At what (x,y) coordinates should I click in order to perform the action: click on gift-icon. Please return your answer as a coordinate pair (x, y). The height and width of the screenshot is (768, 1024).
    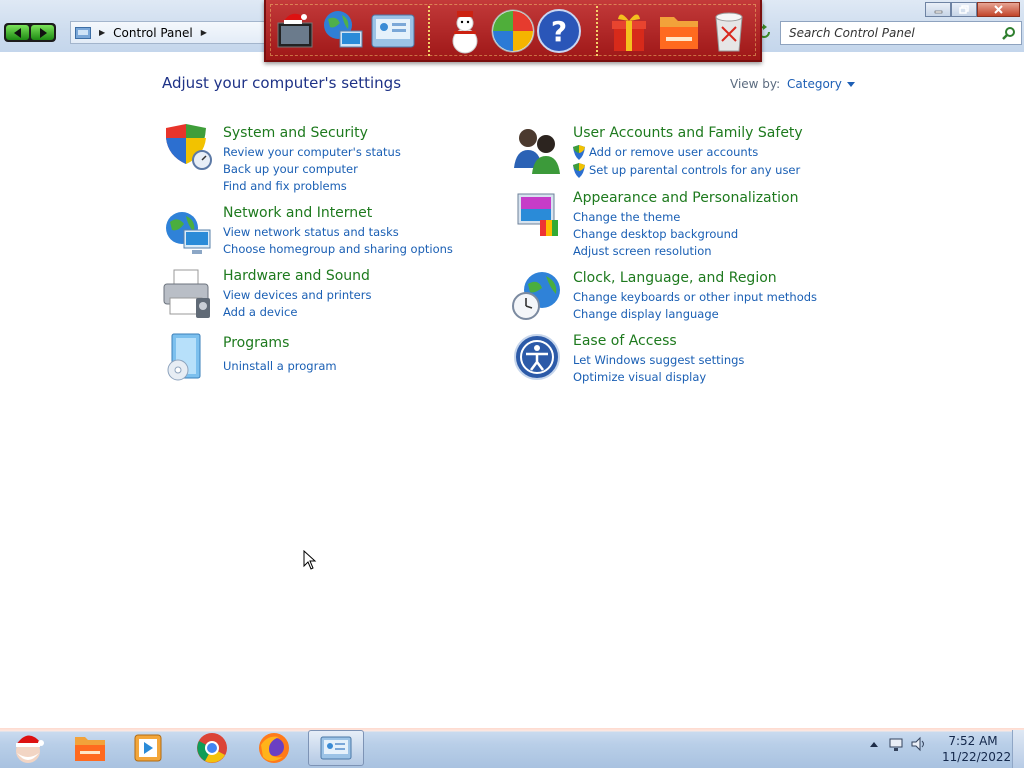
    Looking at the image, I should click on (629, 32).